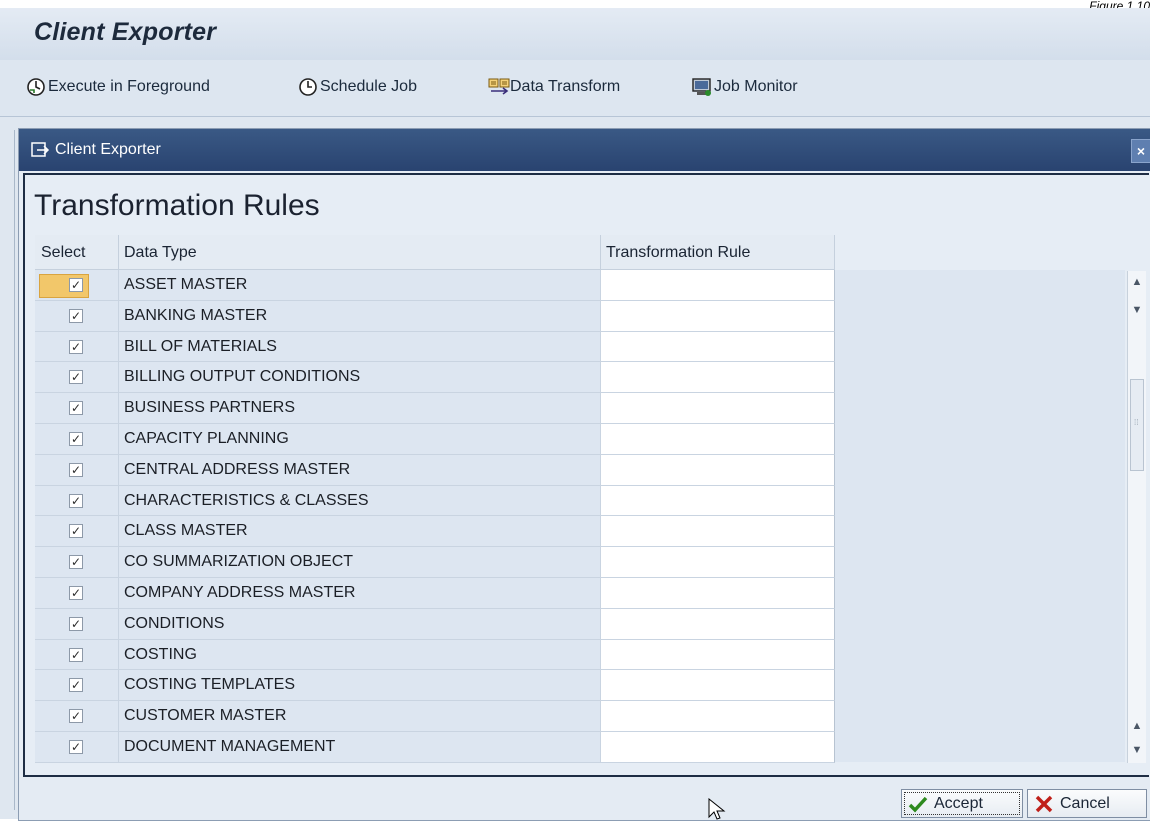  I want to click on column-header-transformation-rule: Transformation Rule, so click(718, 252).